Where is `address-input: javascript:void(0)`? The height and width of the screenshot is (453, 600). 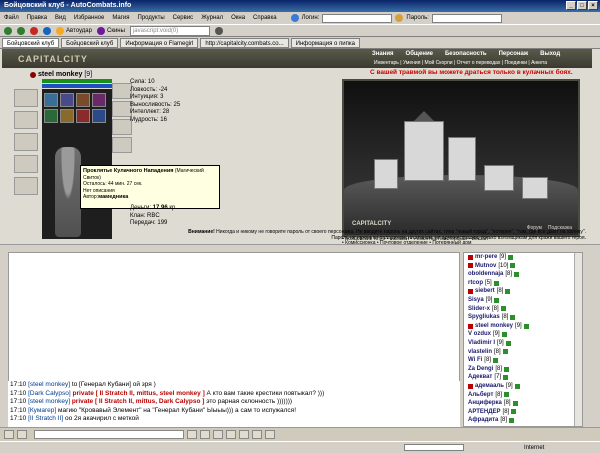 address-input: javascript:void(0) is located at coordinates (169, 30).